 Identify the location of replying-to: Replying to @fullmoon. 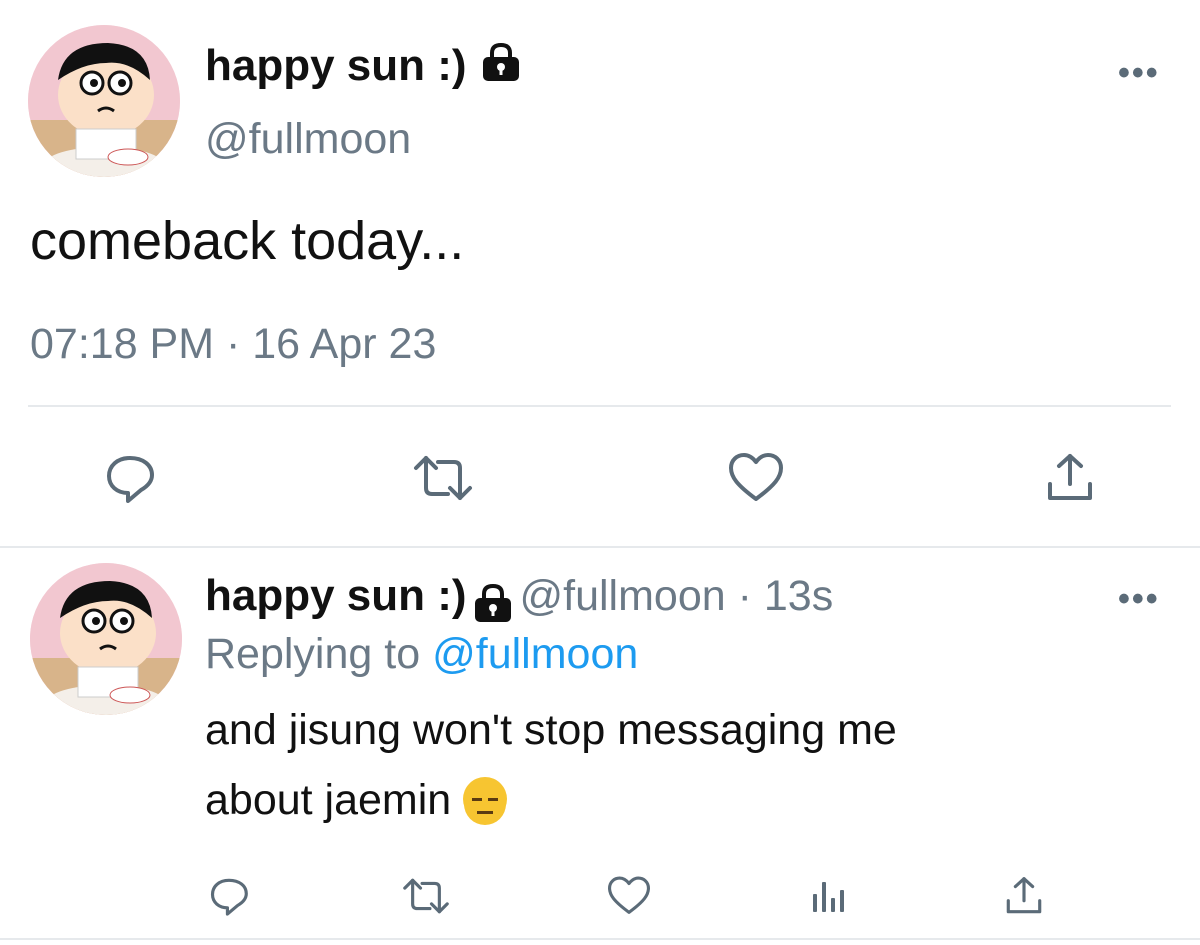
(421, 654).